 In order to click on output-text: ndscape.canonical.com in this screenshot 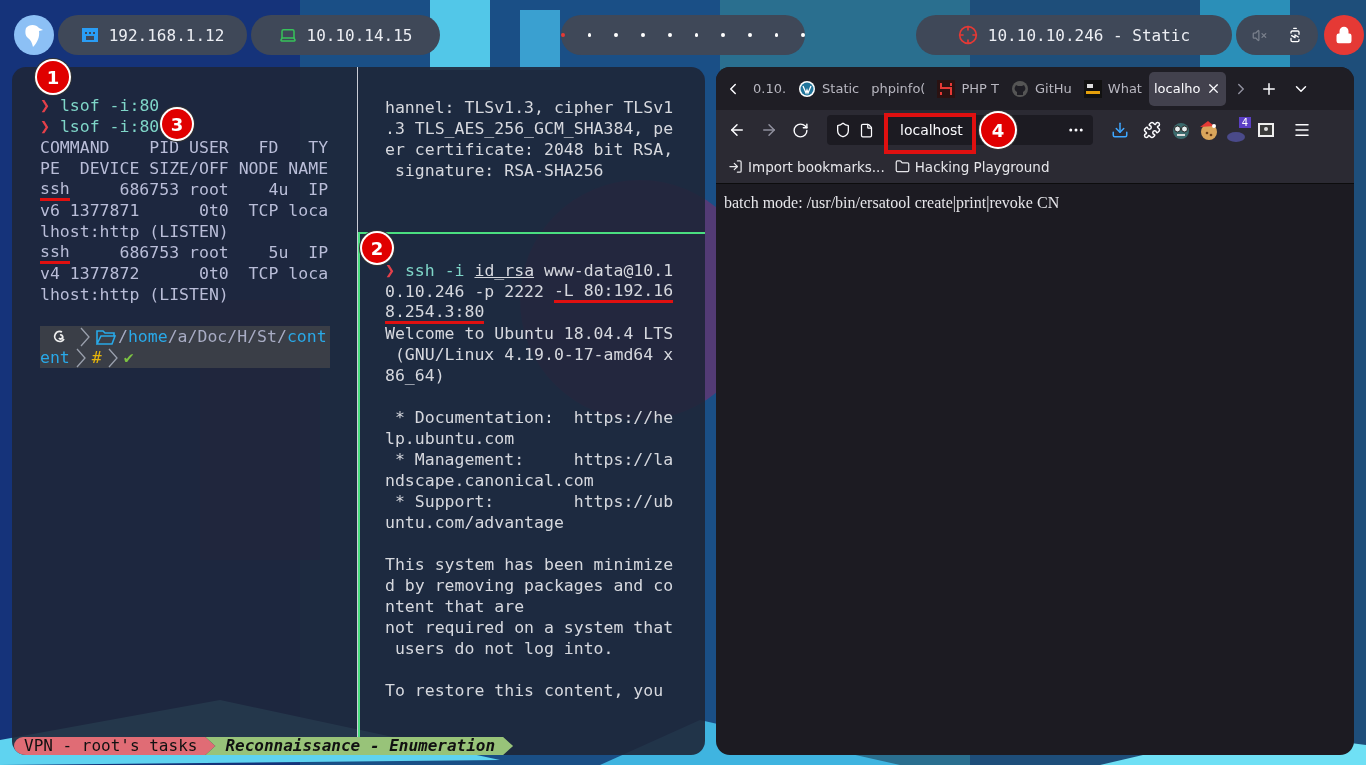, I will do `click(489, 480)`.